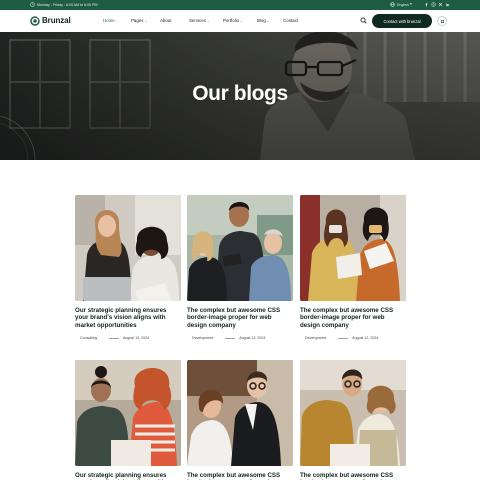 The image size is (480, 480). Describe the element at coordinates (32, 5) in the screenshot. I see `clock-icon` at that location.